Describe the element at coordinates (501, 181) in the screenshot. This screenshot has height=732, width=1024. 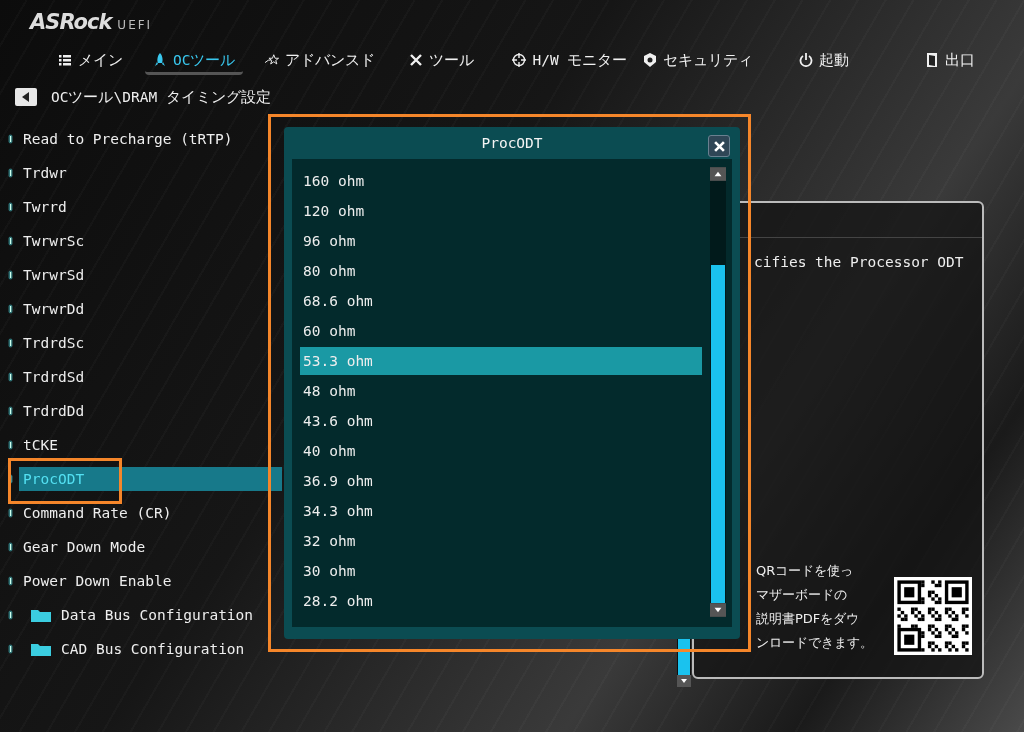
I see `option-item: 160 ohm` at that location.